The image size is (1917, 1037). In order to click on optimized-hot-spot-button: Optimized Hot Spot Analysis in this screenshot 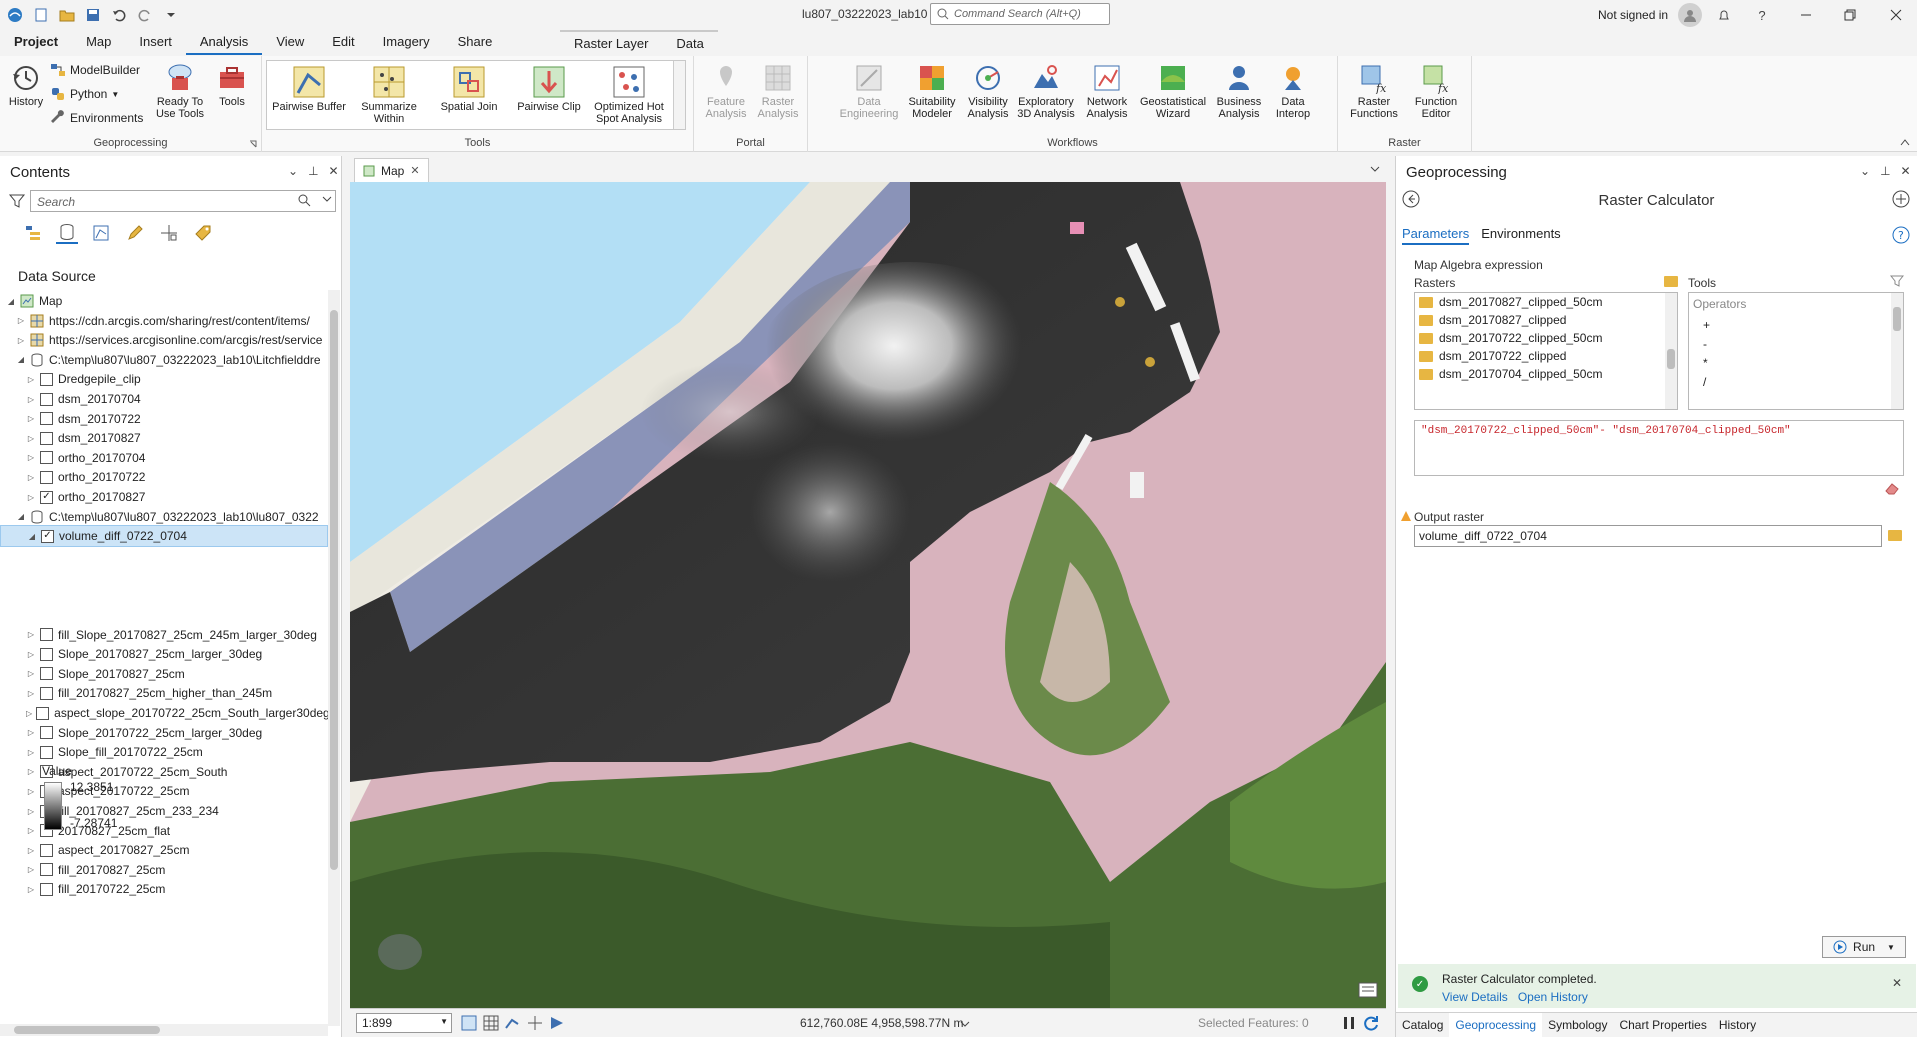, I will do `click(629, 95)`.